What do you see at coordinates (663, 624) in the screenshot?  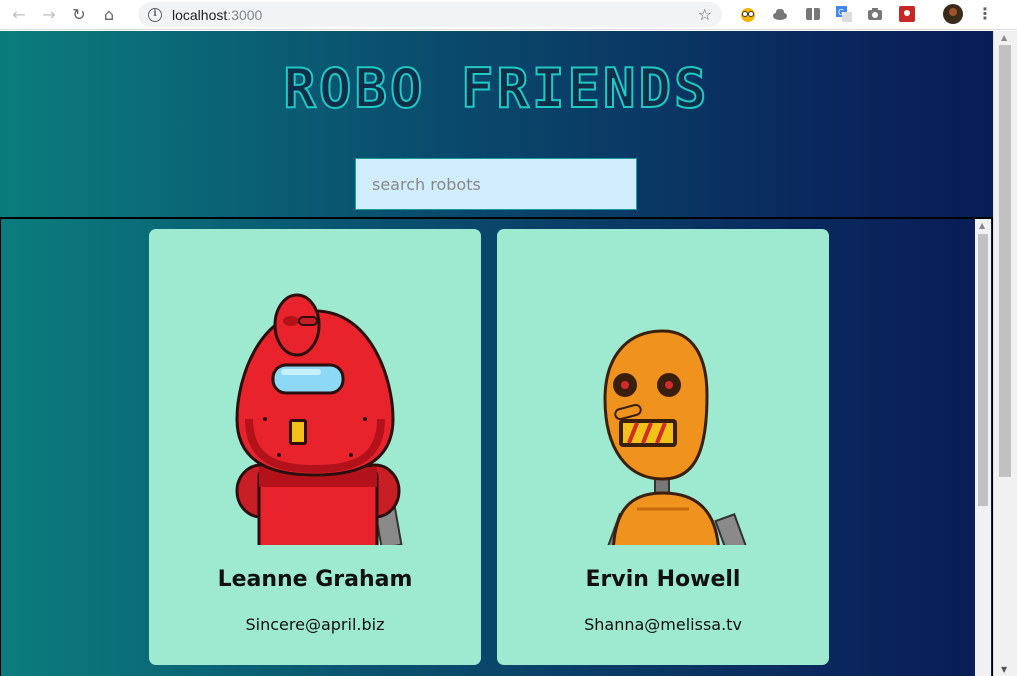 I see `robot-email: Shanna@melissa.tv` at bounding box center [663, 624].